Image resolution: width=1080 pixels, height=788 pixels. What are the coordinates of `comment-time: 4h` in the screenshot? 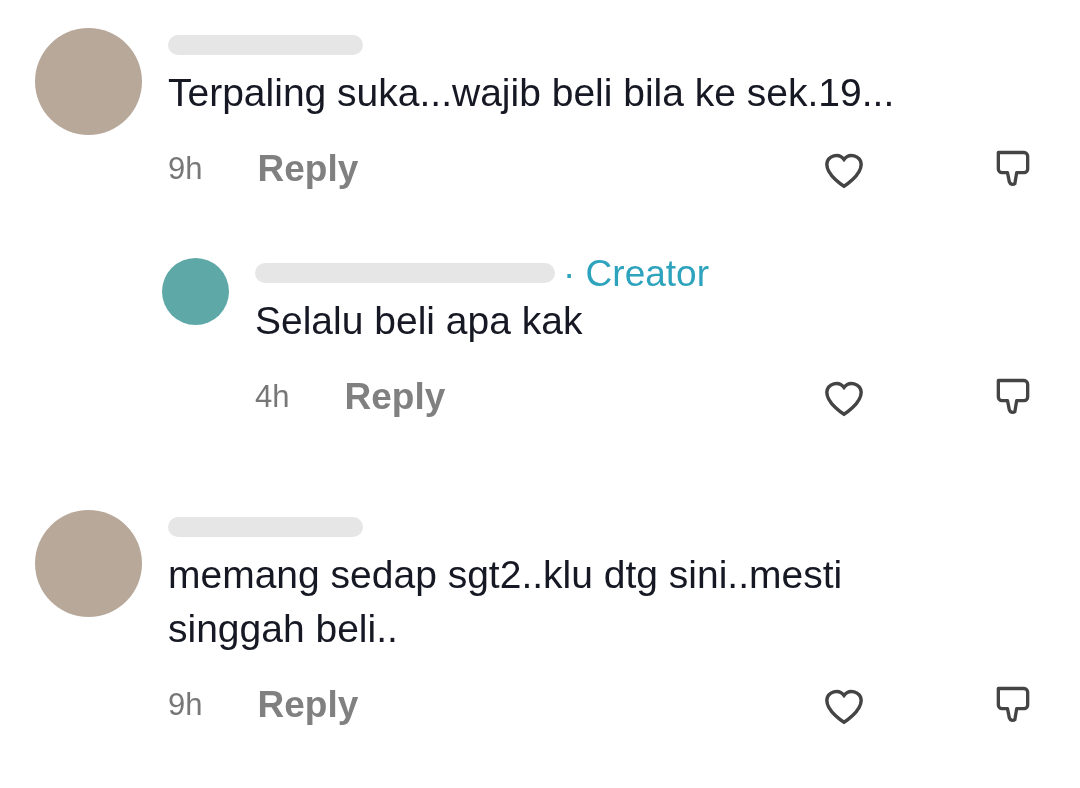 It's located at (272, 396).